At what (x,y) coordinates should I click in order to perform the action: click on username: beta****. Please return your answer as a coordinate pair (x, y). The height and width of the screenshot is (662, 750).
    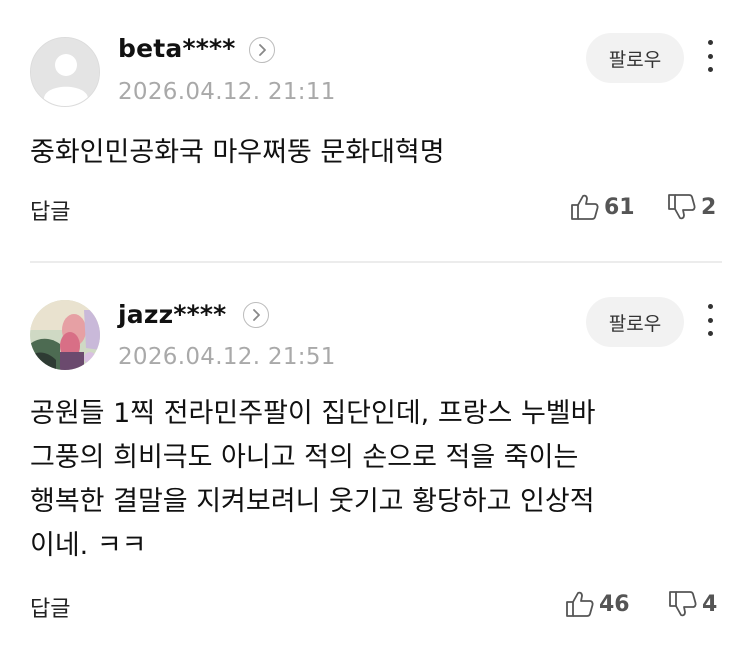
    Looking at the image, I should click on (177, 48).